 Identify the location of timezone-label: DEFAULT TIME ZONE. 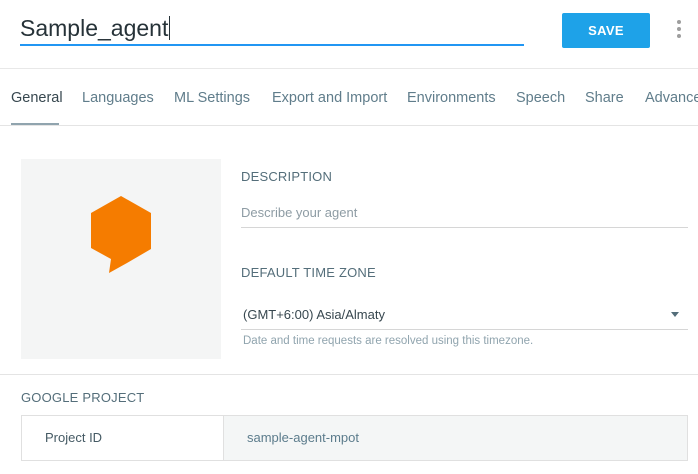
(308, 272).